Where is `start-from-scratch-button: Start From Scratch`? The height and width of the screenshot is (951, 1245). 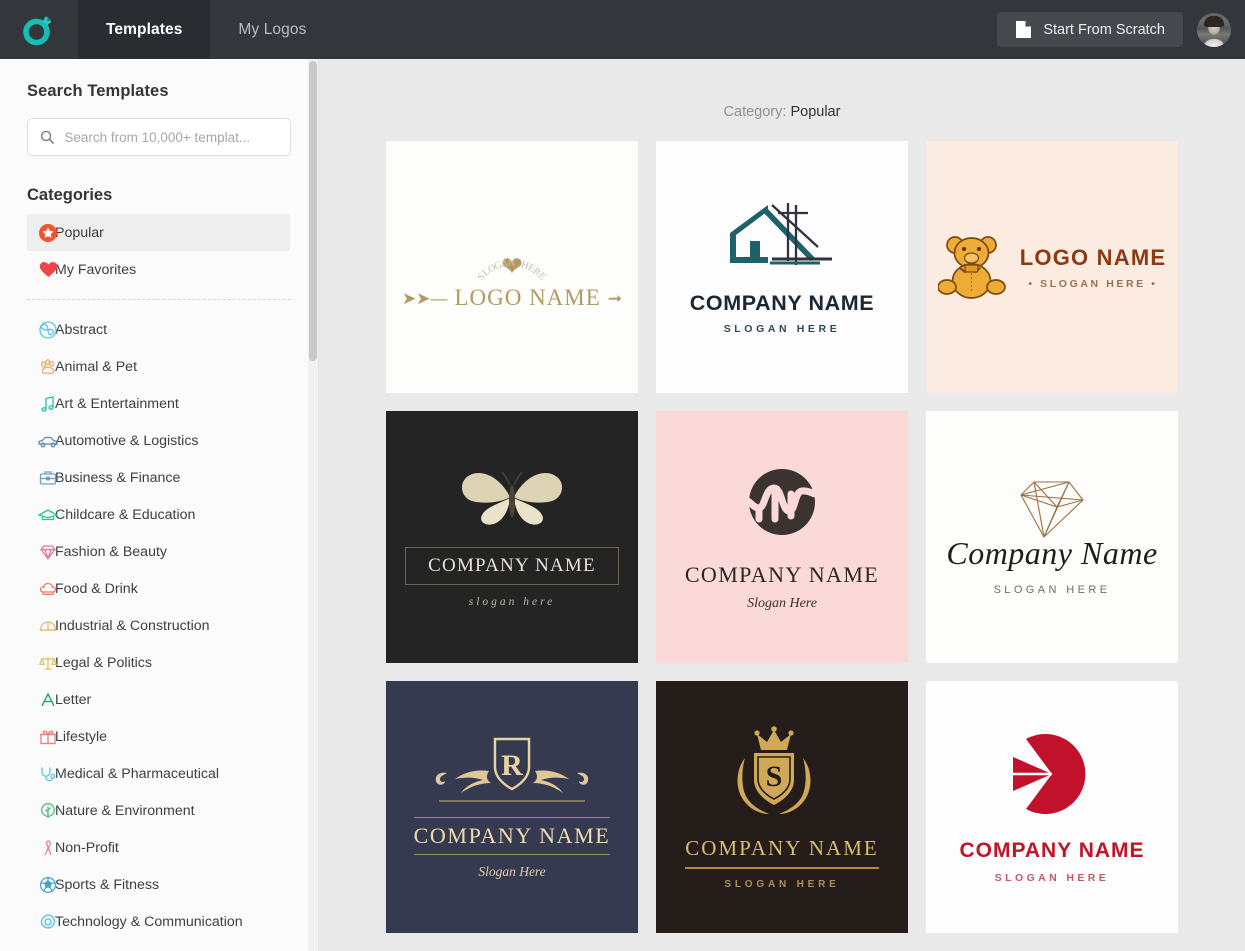
start-from-scratch-button: Start From Scratch is located at coordinates (1090, 29).